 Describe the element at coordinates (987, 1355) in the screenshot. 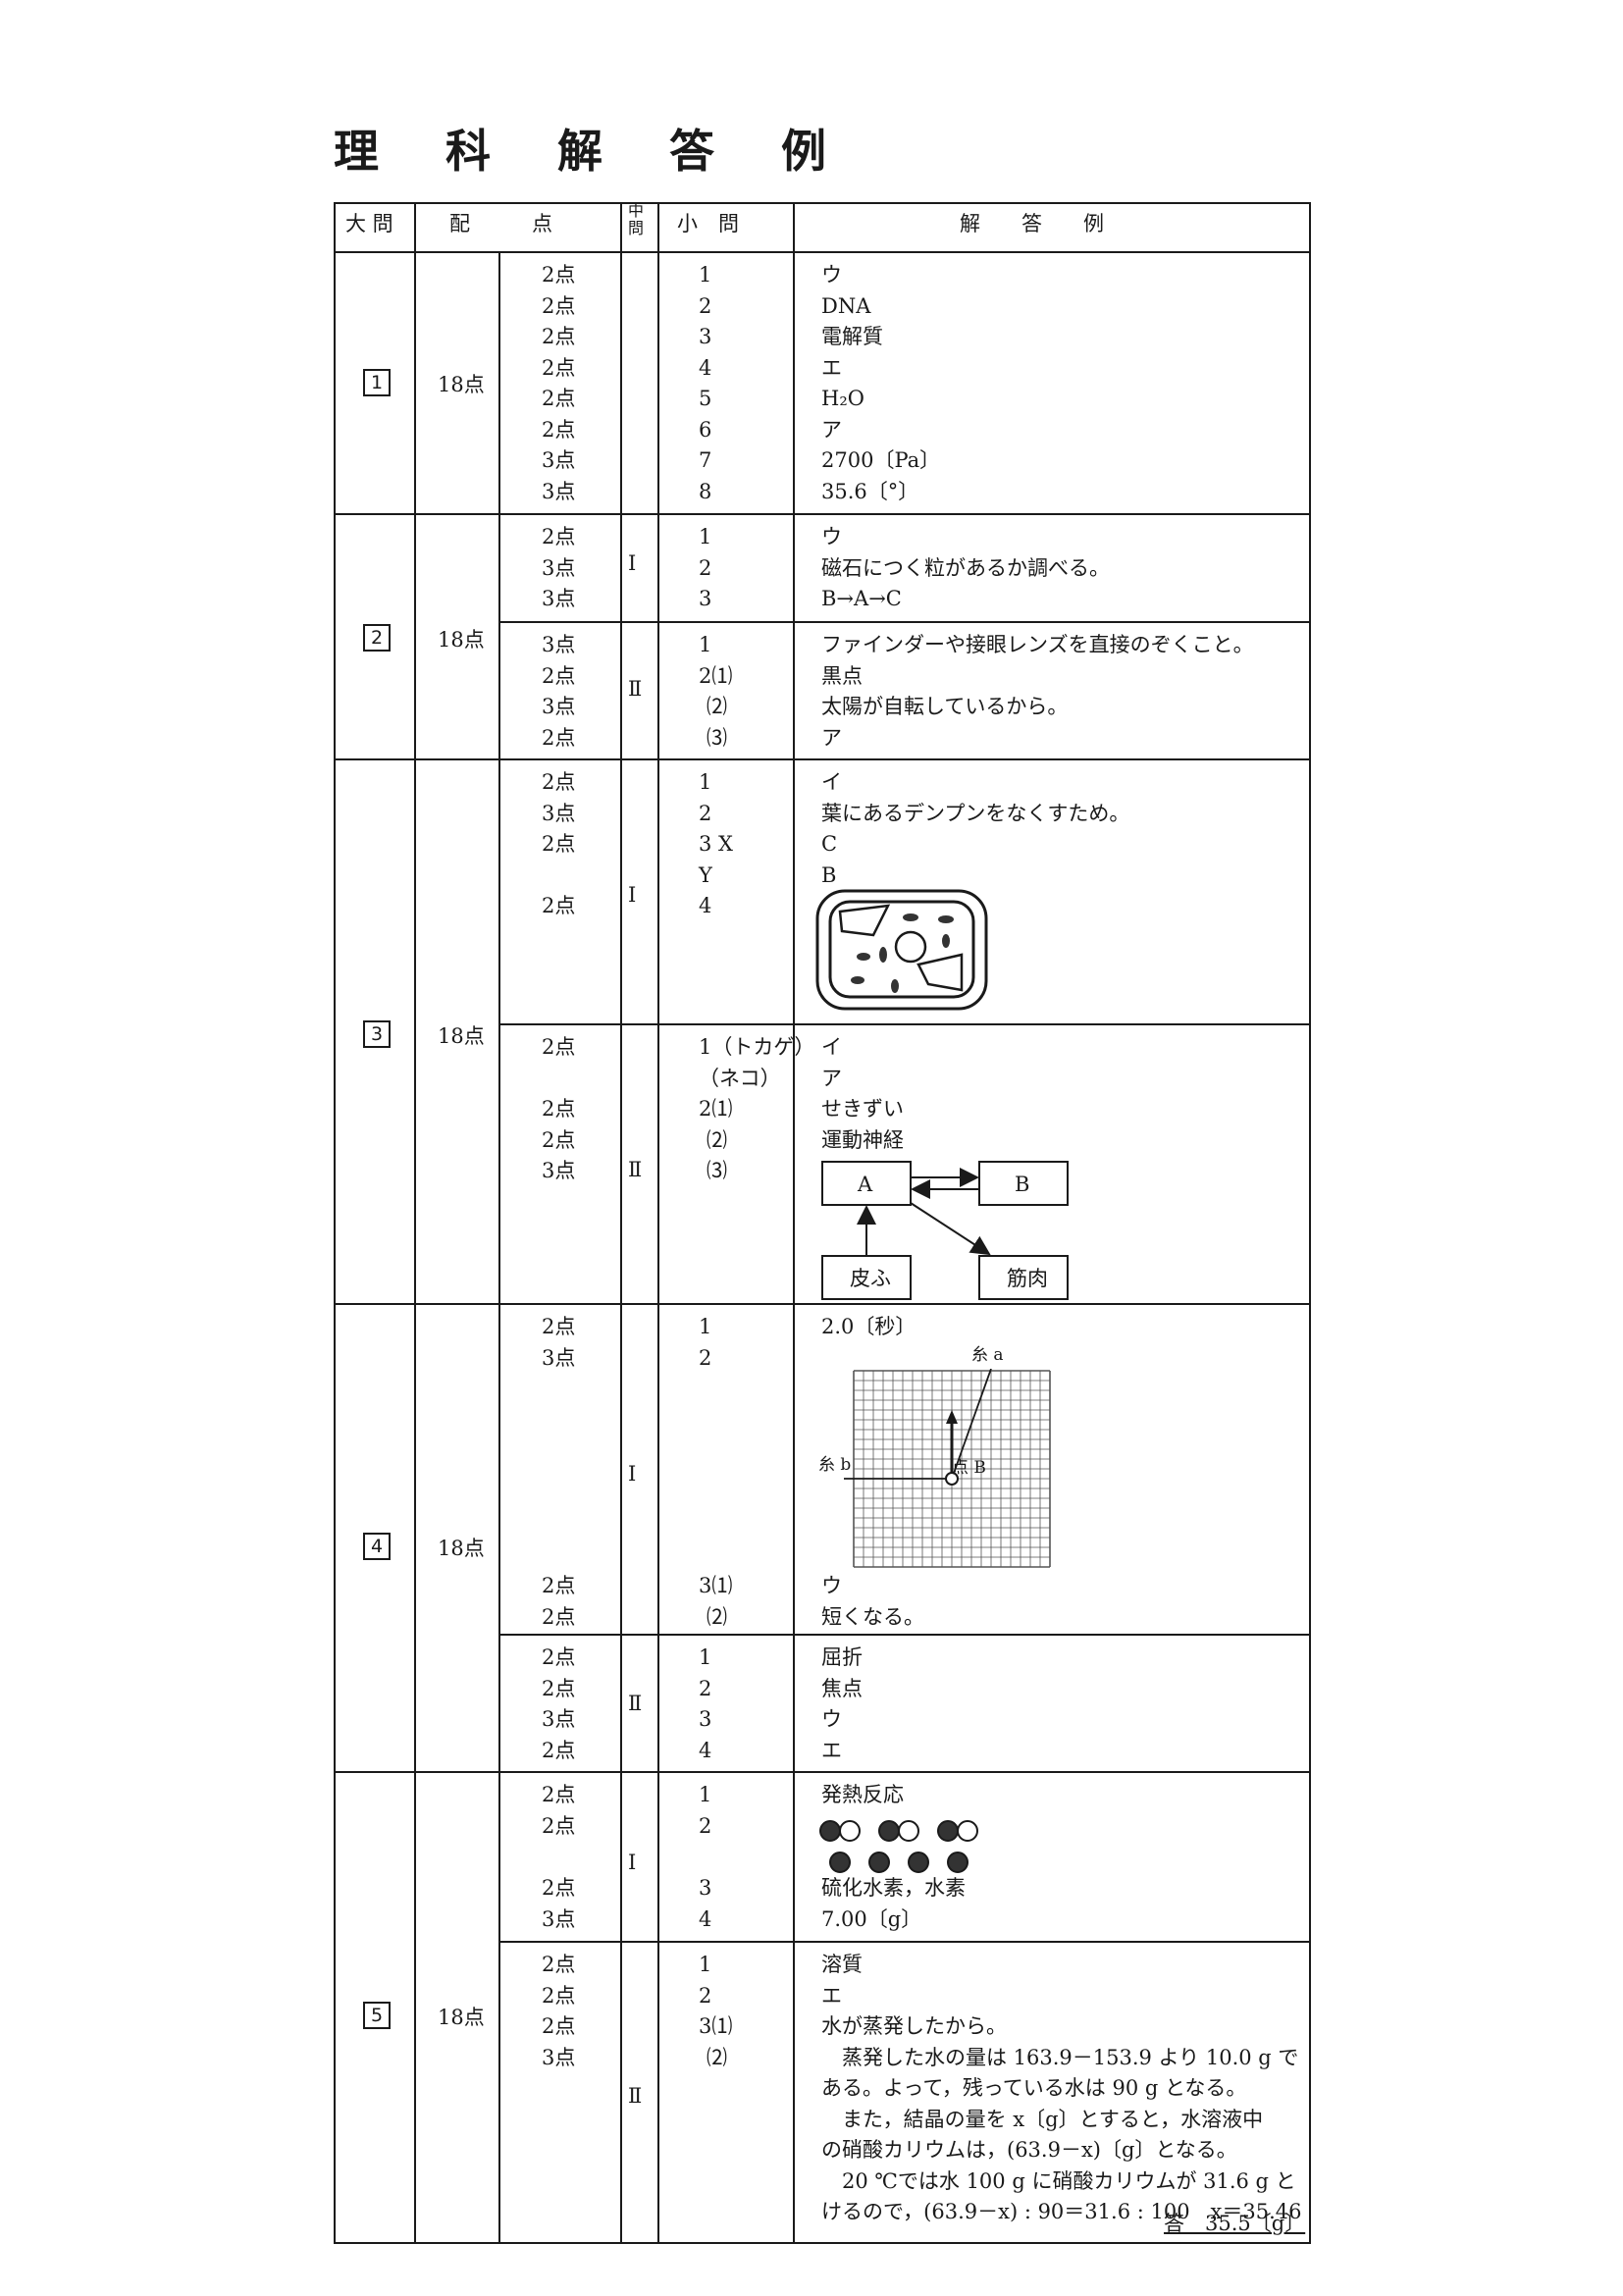

I see `string-a-label: 糸 a` at that location.